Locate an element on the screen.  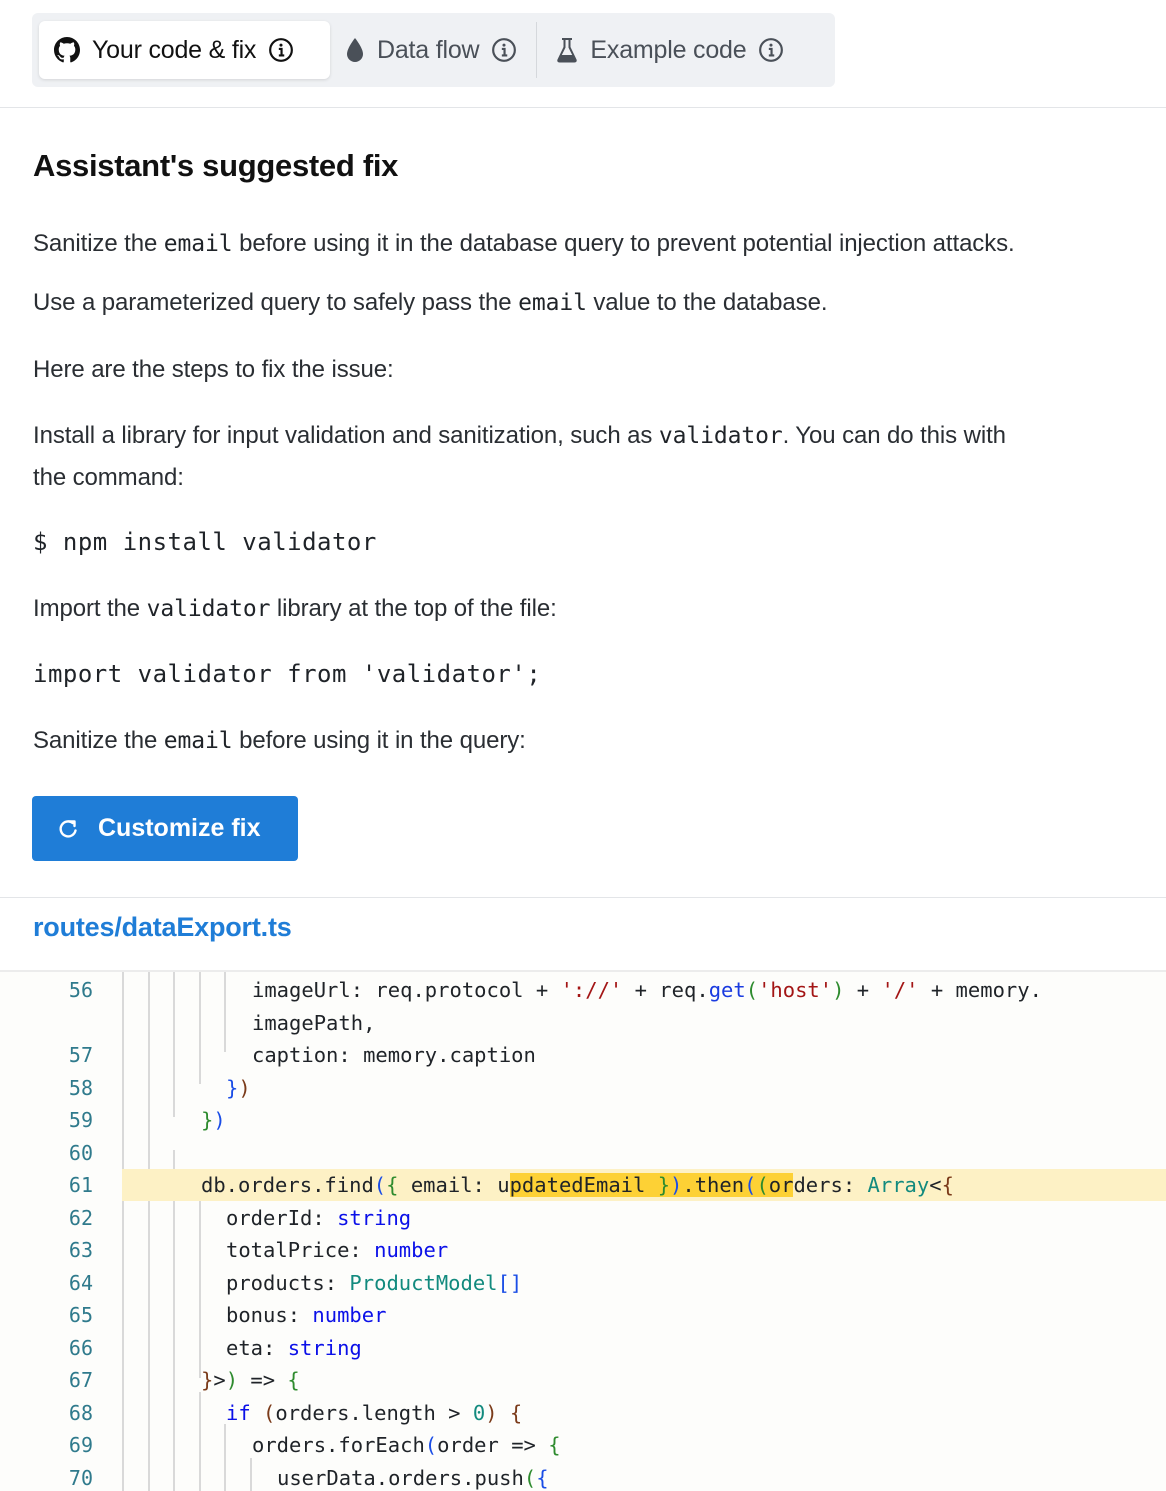
line-number: 64 is located at coordinates (80, 1282).